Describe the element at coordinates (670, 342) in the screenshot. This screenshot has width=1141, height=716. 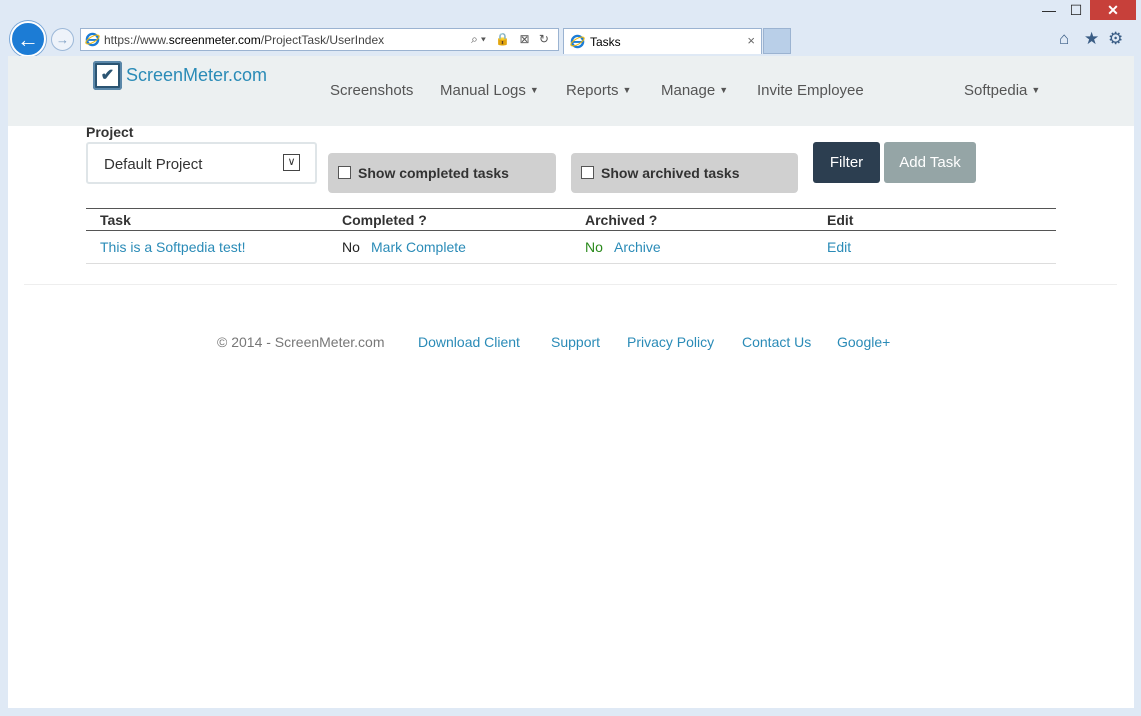
I see `footer-privacy-policy: Privacy Policy` at that location.